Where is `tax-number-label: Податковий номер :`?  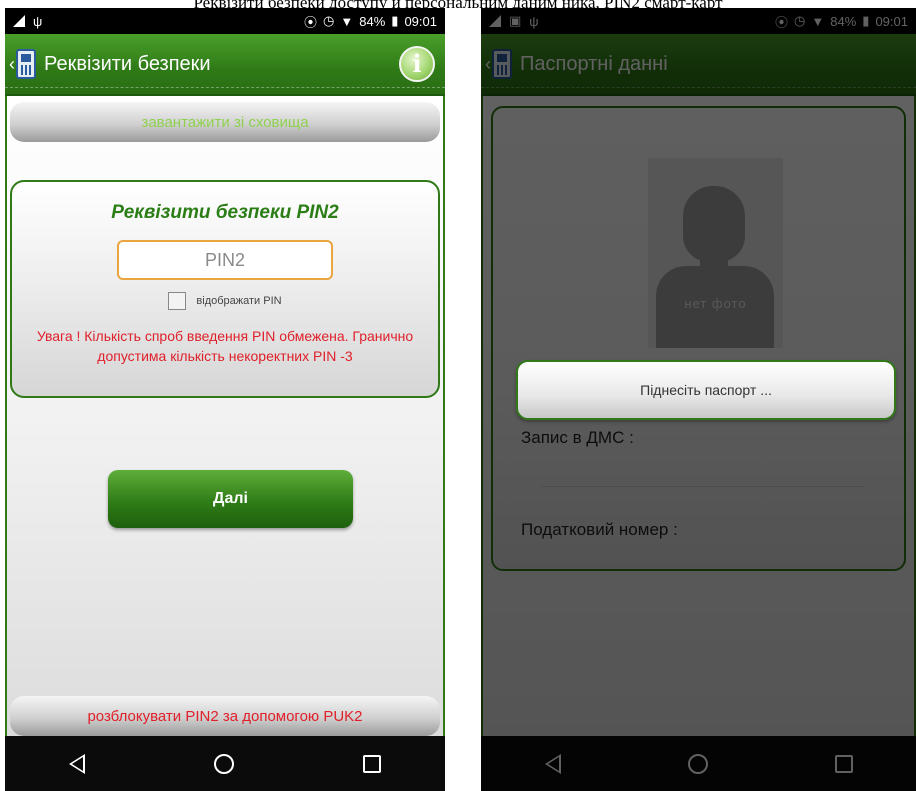 tax-number-label: Податковий номер : is located at coordinates (599, 529).